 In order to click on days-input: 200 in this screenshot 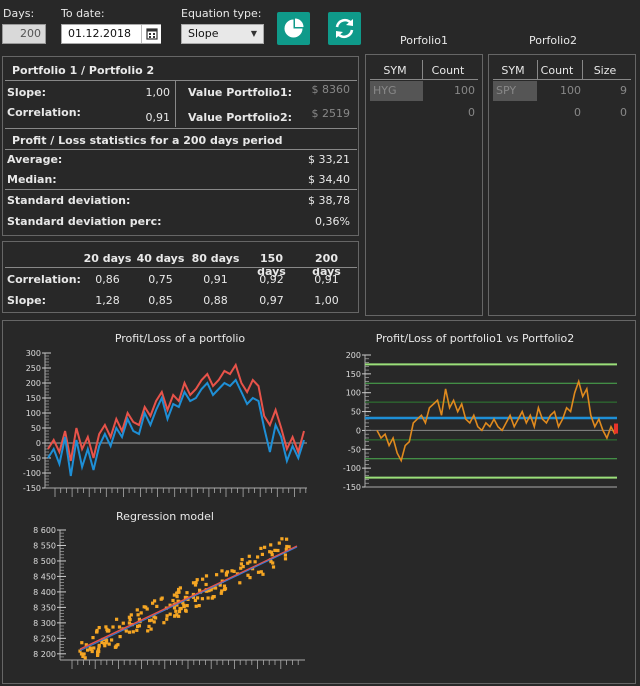, I will do `click(24, 34)`.